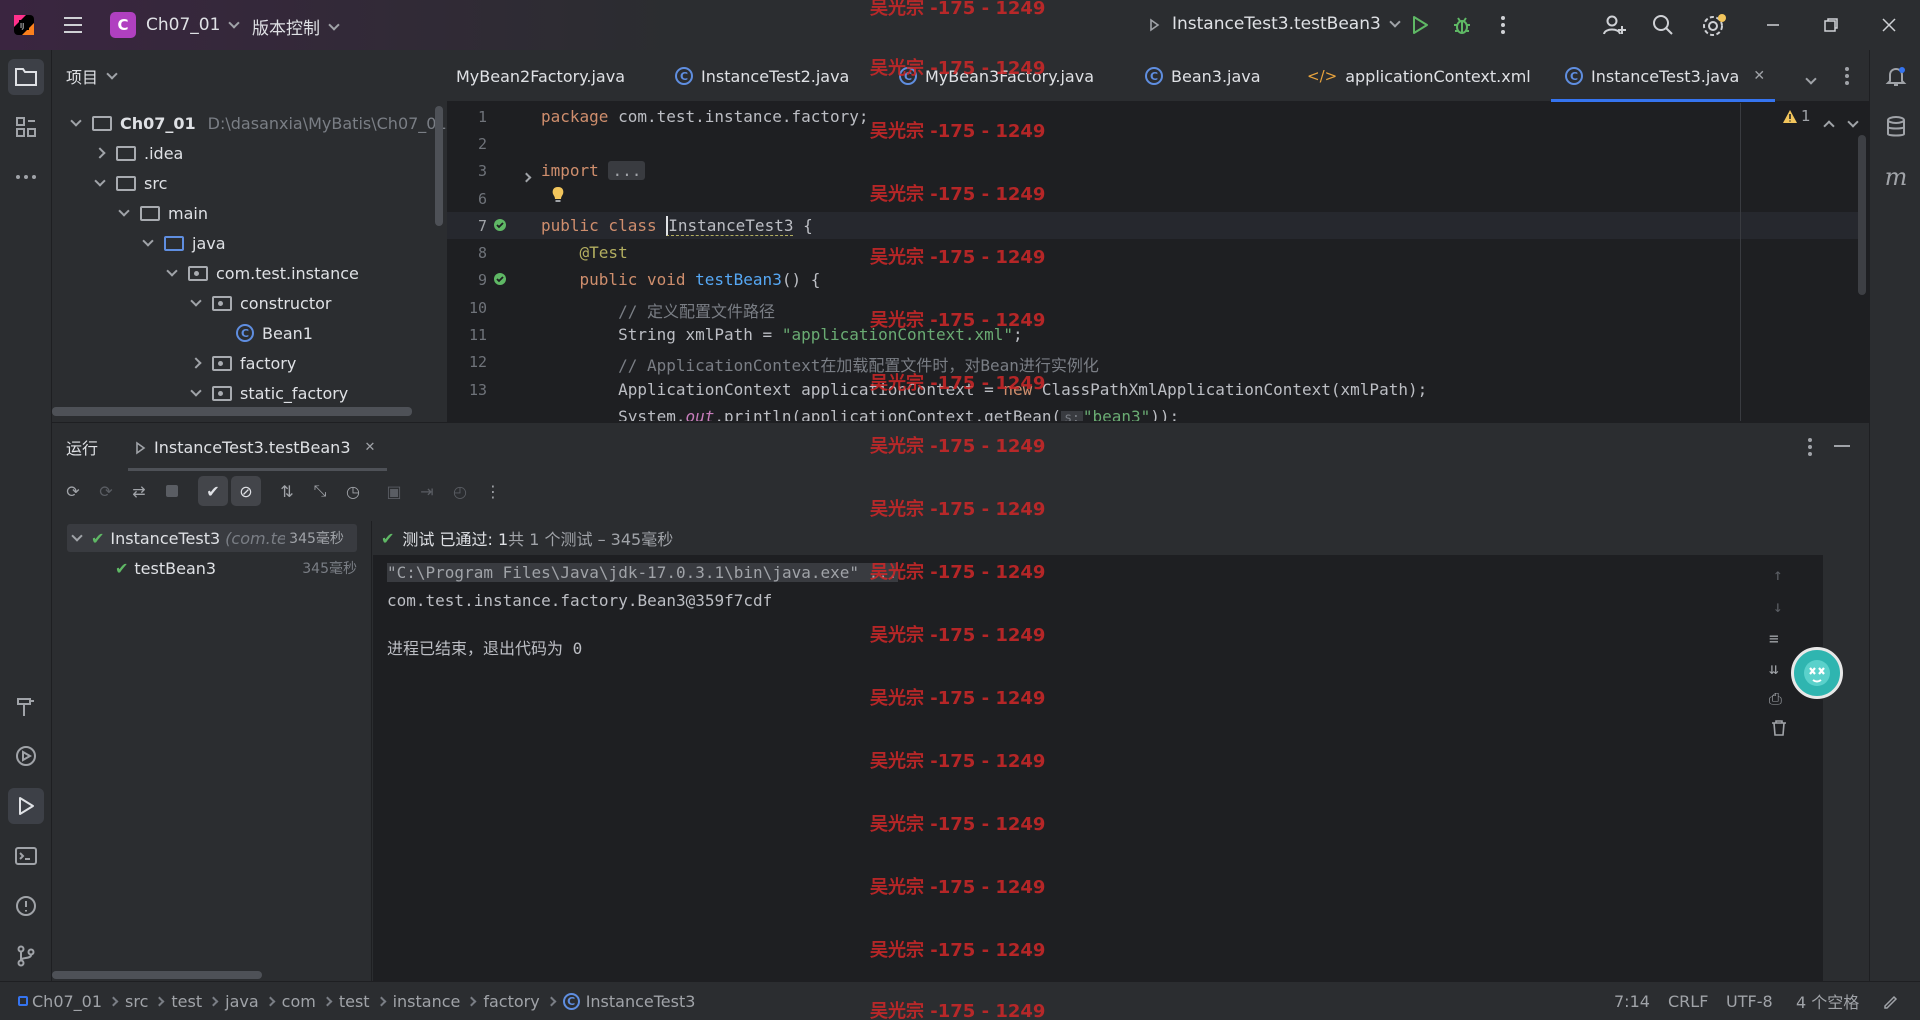 The image size is (1920, 1020). What do you see at coordinates (493, 491) in the screenshot?
I see `more-run-actions-icon: ⋮` at bounding box center [493, 491].